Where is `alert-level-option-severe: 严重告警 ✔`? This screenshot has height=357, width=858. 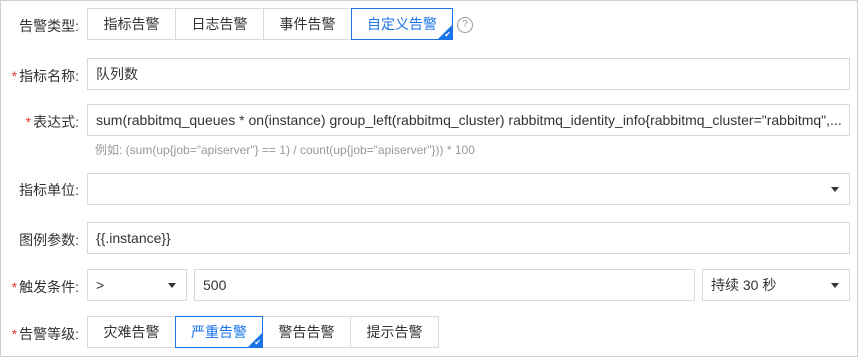
alert-level-option-severe: 严重告警 ✔ is located at coordinates (219, 332).